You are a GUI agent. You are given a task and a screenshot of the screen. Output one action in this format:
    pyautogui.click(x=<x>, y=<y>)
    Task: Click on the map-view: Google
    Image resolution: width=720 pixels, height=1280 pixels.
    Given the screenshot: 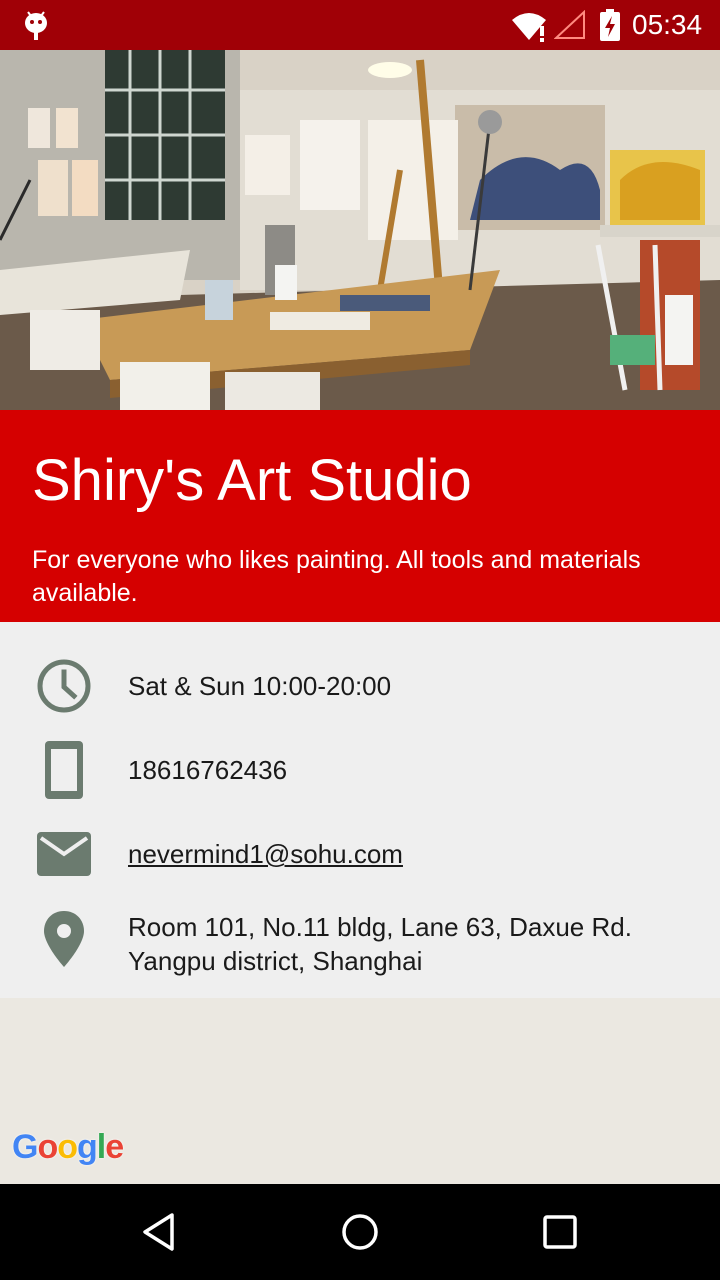 What is the action you would take?
    pyautogui.click(x=360, y=1091)
    